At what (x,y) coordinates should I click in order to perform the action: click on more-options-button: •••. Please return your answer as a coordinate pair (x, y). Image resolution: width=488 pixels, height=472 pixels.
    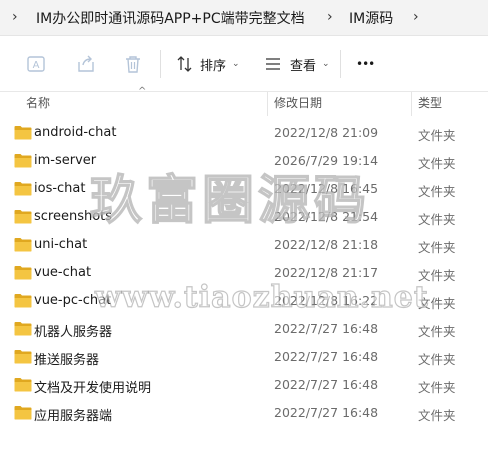
    Looking at the image, I should click on (365, 64).